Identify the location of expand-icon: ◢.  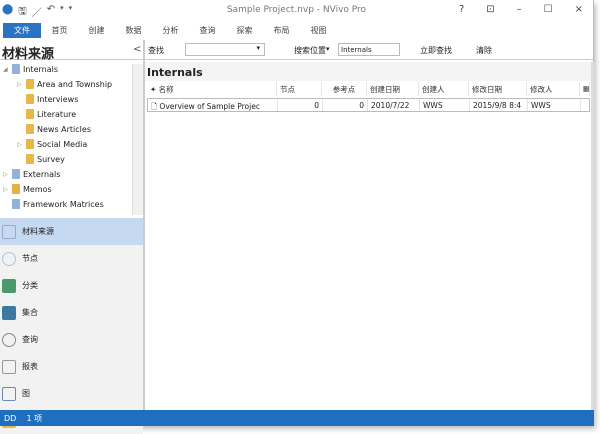
(6, 69).